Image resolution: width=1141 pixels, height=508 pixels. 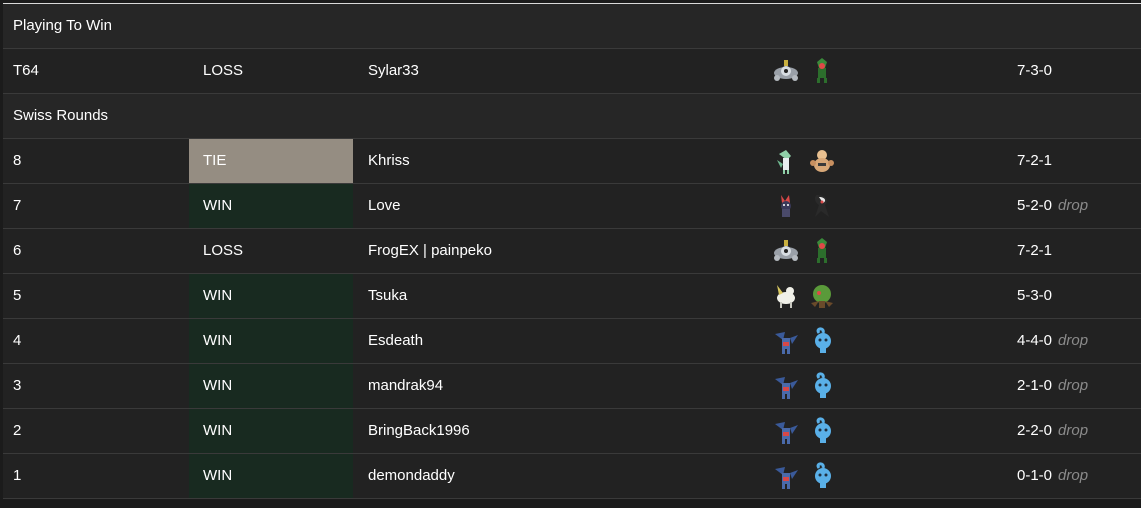 I want to click on table-row: 7 WIN Love 5-2-0 drop, so click(x=572, y=206).